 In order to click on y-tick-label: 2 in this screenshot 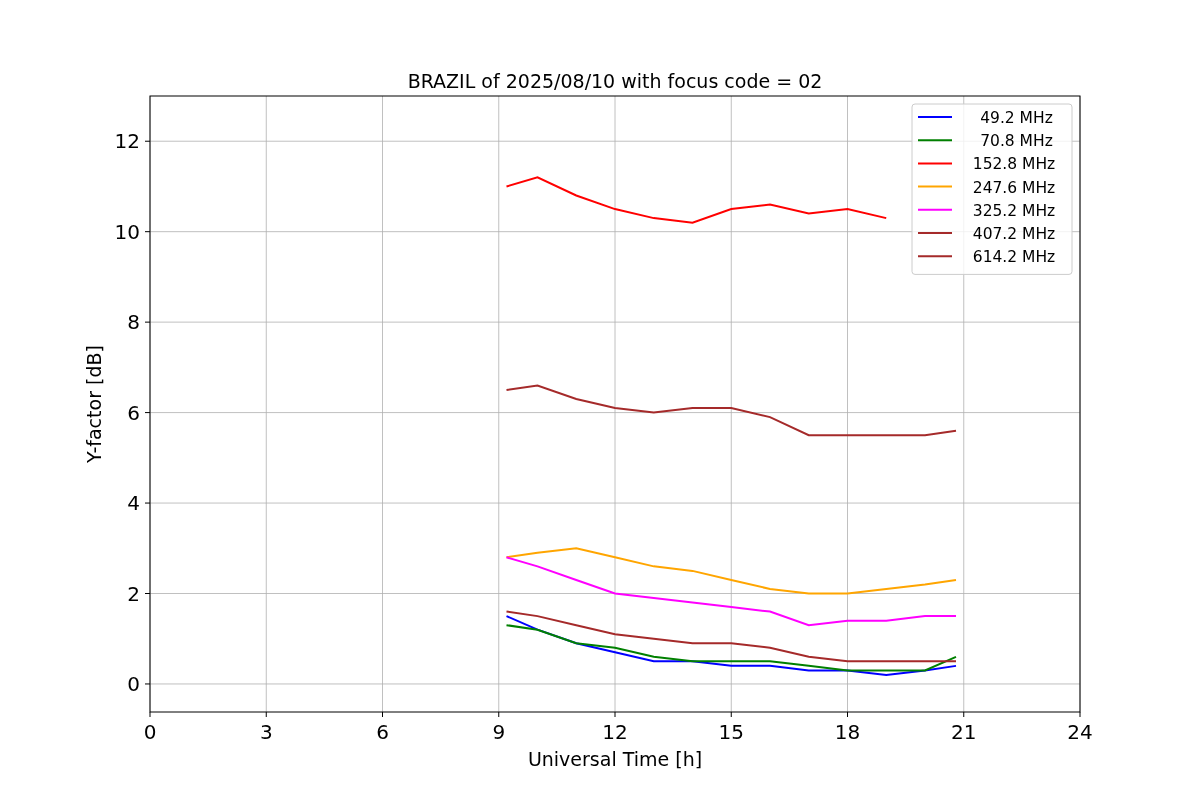, I will do `click(133, 593)`.